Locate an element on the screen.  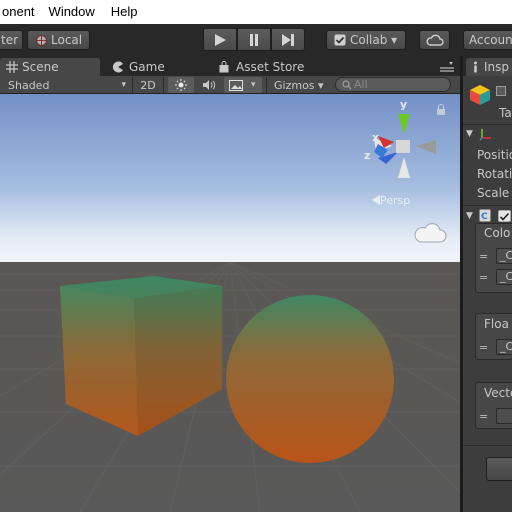
tab-game: Game is located at coordinates (156, 67).